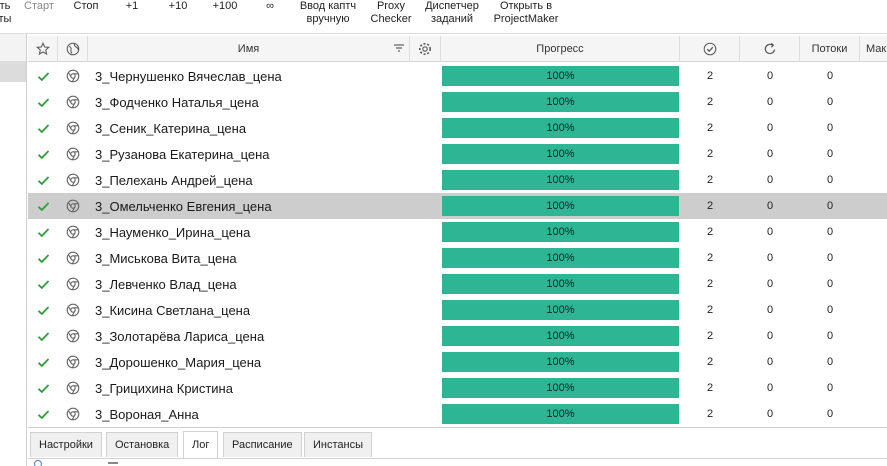  What do you see at coordinates (710, 49) in the screenshot?
I see `column-header-done` at bounding box center [710, 49].